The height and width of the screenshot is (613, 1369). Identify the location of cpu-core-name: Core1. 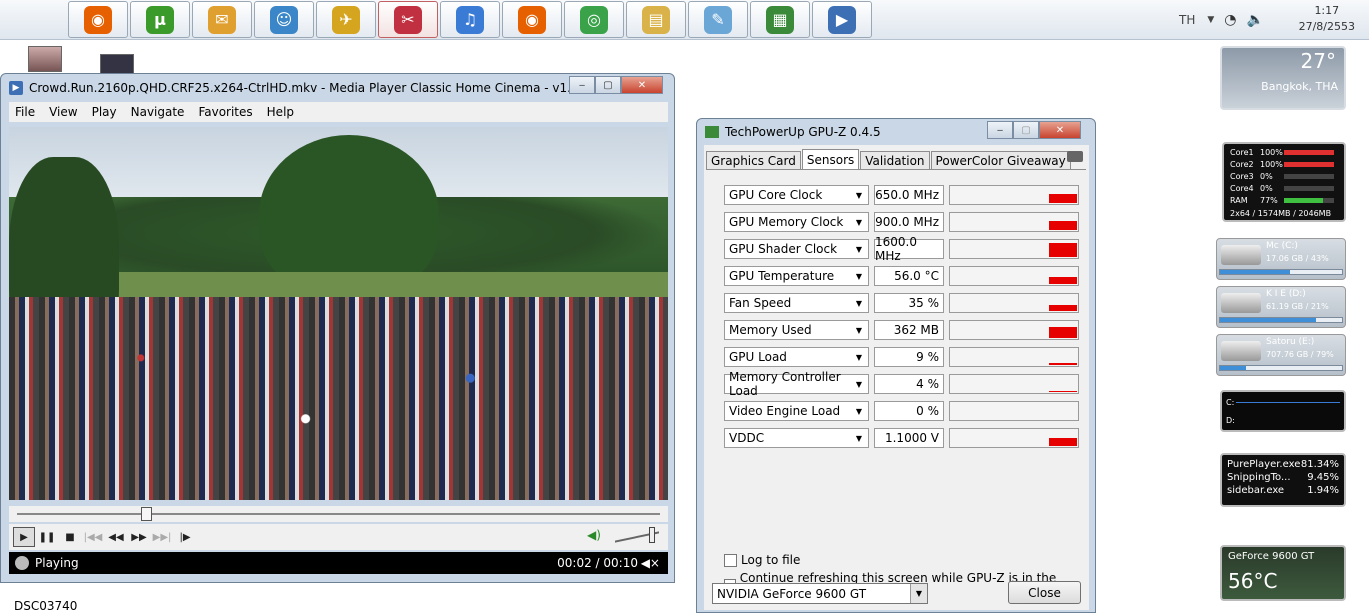
(1242, 152).